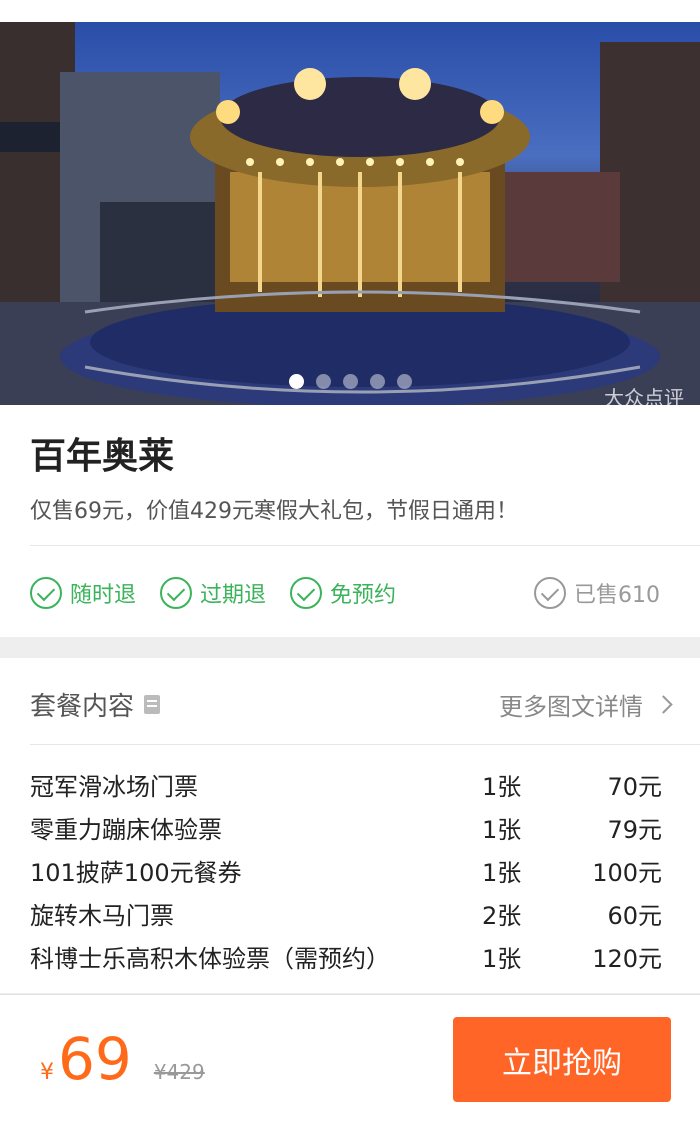 Image resolution: width=700 pixels, height=1121 pixels. What do you see at coordinates (627, 959) in the screenshot?
I see `package-item-price: 120元` at bounding box center [627, 959].